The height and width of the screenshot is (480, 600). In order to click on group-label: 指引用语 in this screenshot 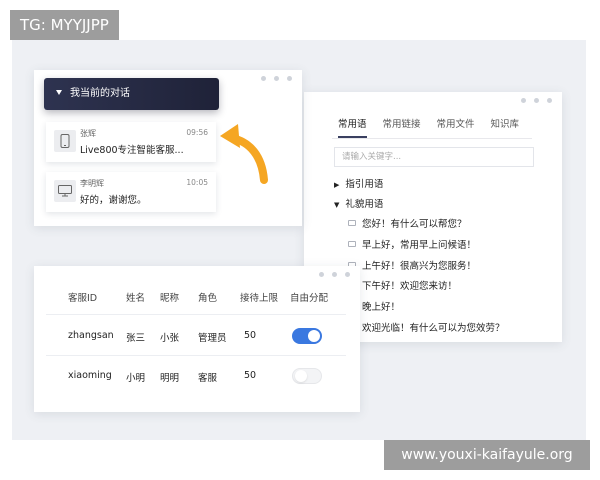, I will do `click(364, 184)`.